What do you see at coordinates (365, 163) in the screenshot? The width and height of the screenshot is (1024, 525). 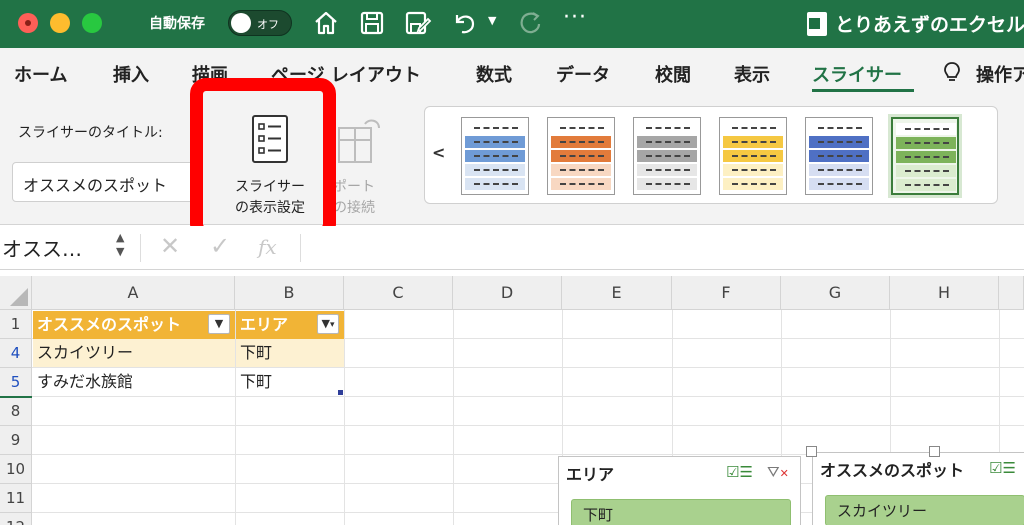 I see `report-connections-button: ポート の接続` at bounding box center [365, 163].